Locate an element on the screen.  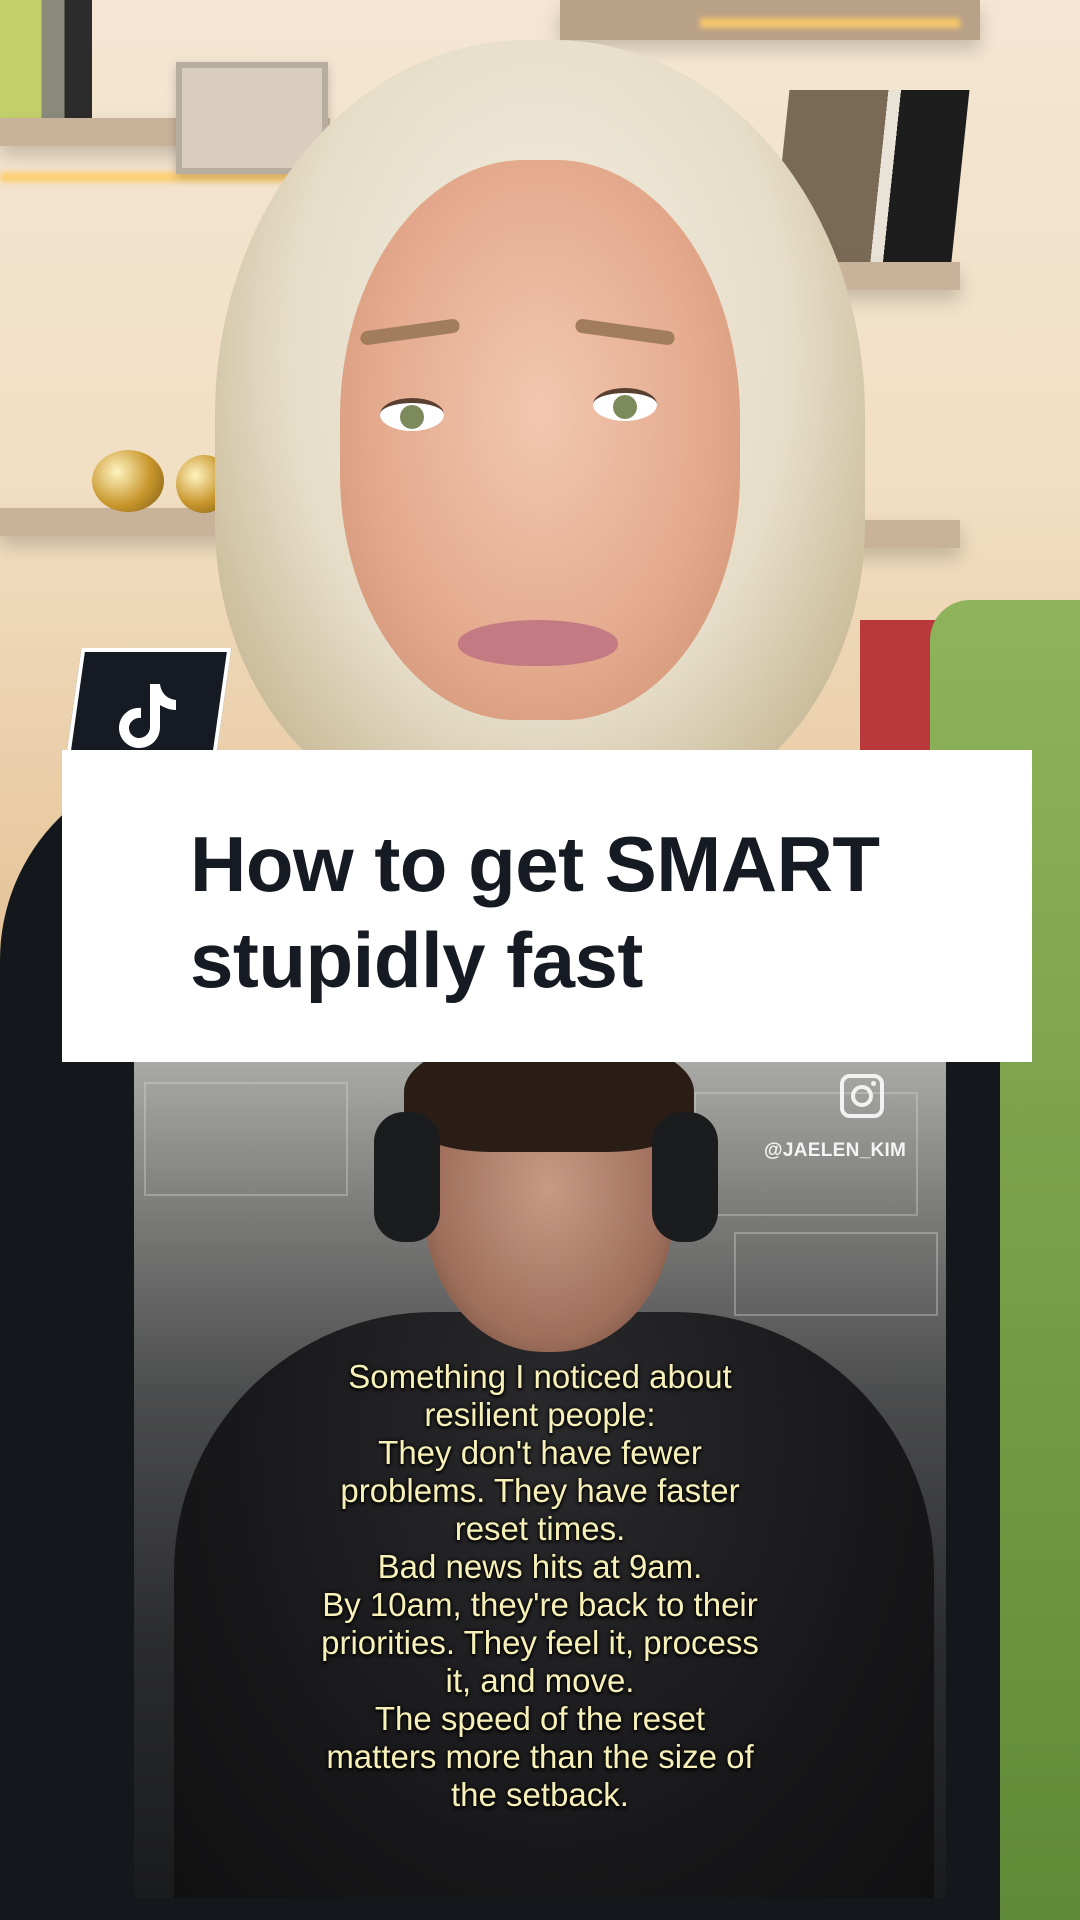
gold-vase is located at coordinates (128, 481).